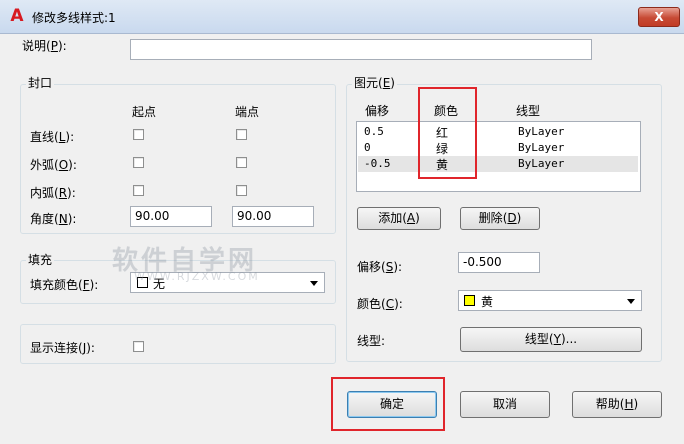 The width and height of the screenshot is (684, 444). What do you see at coordinates (44, 46) in the screenshot?
I see `description-label: 说明(P):` at bounding box center [44, 46].